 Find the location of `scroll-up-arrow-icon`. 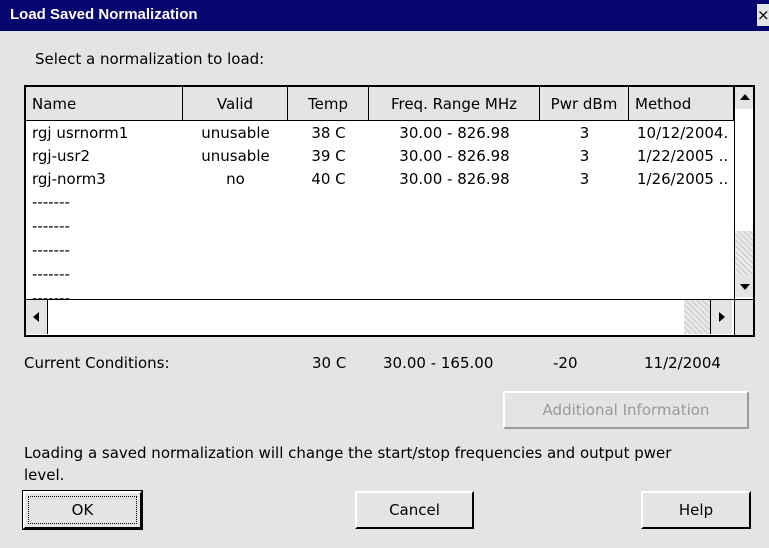

scroll-up-arrow-icon is located at coordinates (745, 97).